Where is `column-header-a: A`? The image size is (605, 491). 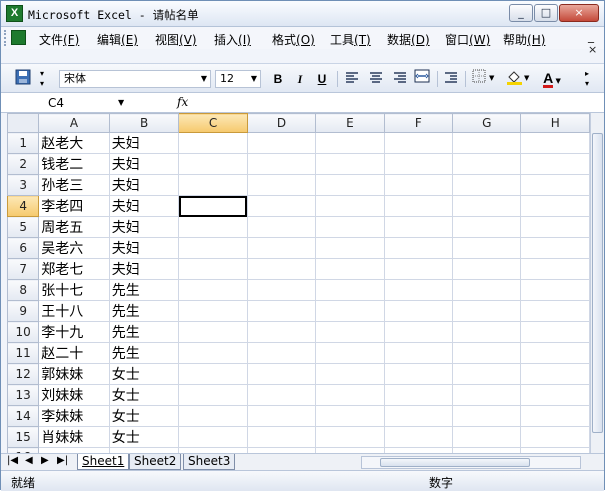 column-header-a: A is located at coordinates (74, 123).